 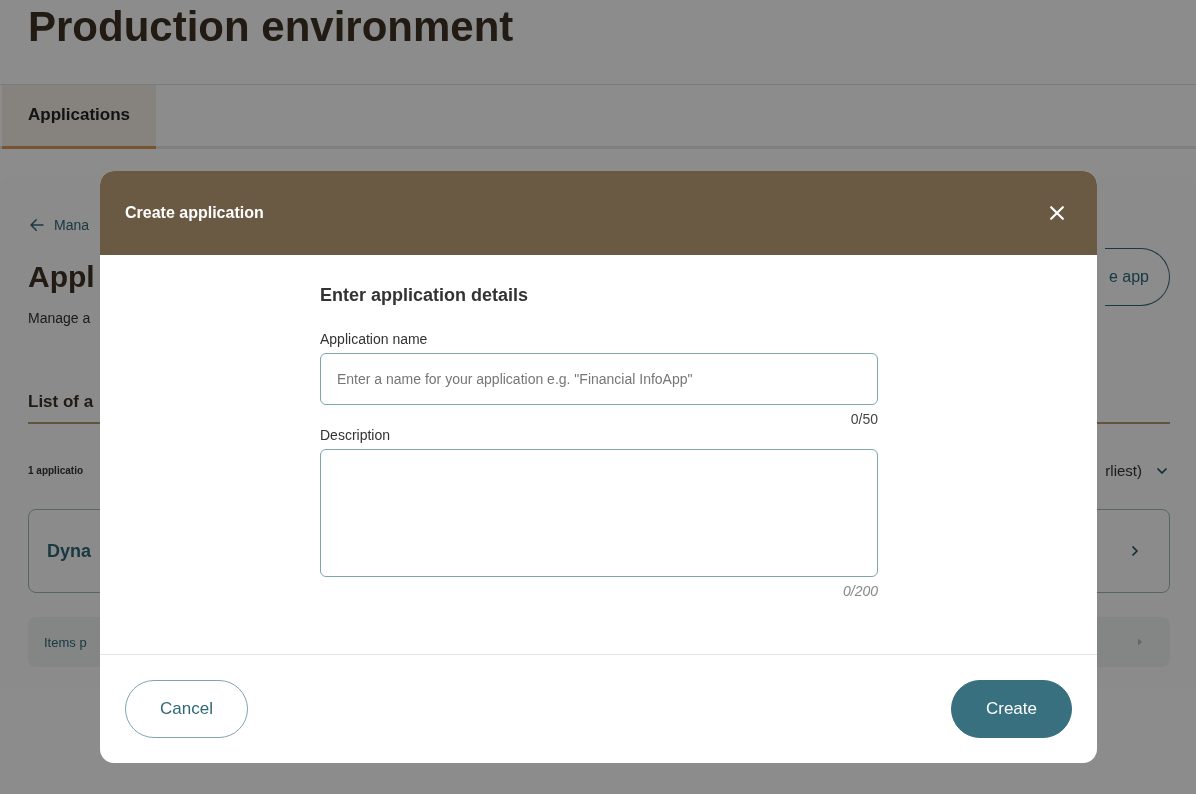 I want to click on back-link: Mana, so click(x=59, y=225).